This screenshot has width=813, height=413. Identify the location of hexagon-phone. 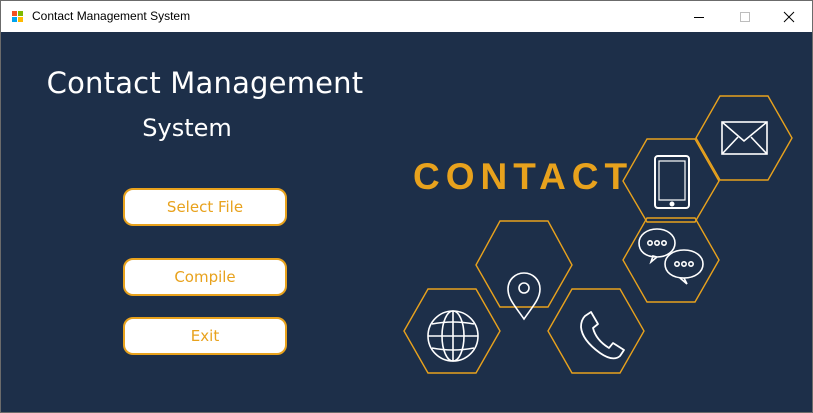
(596, 331).